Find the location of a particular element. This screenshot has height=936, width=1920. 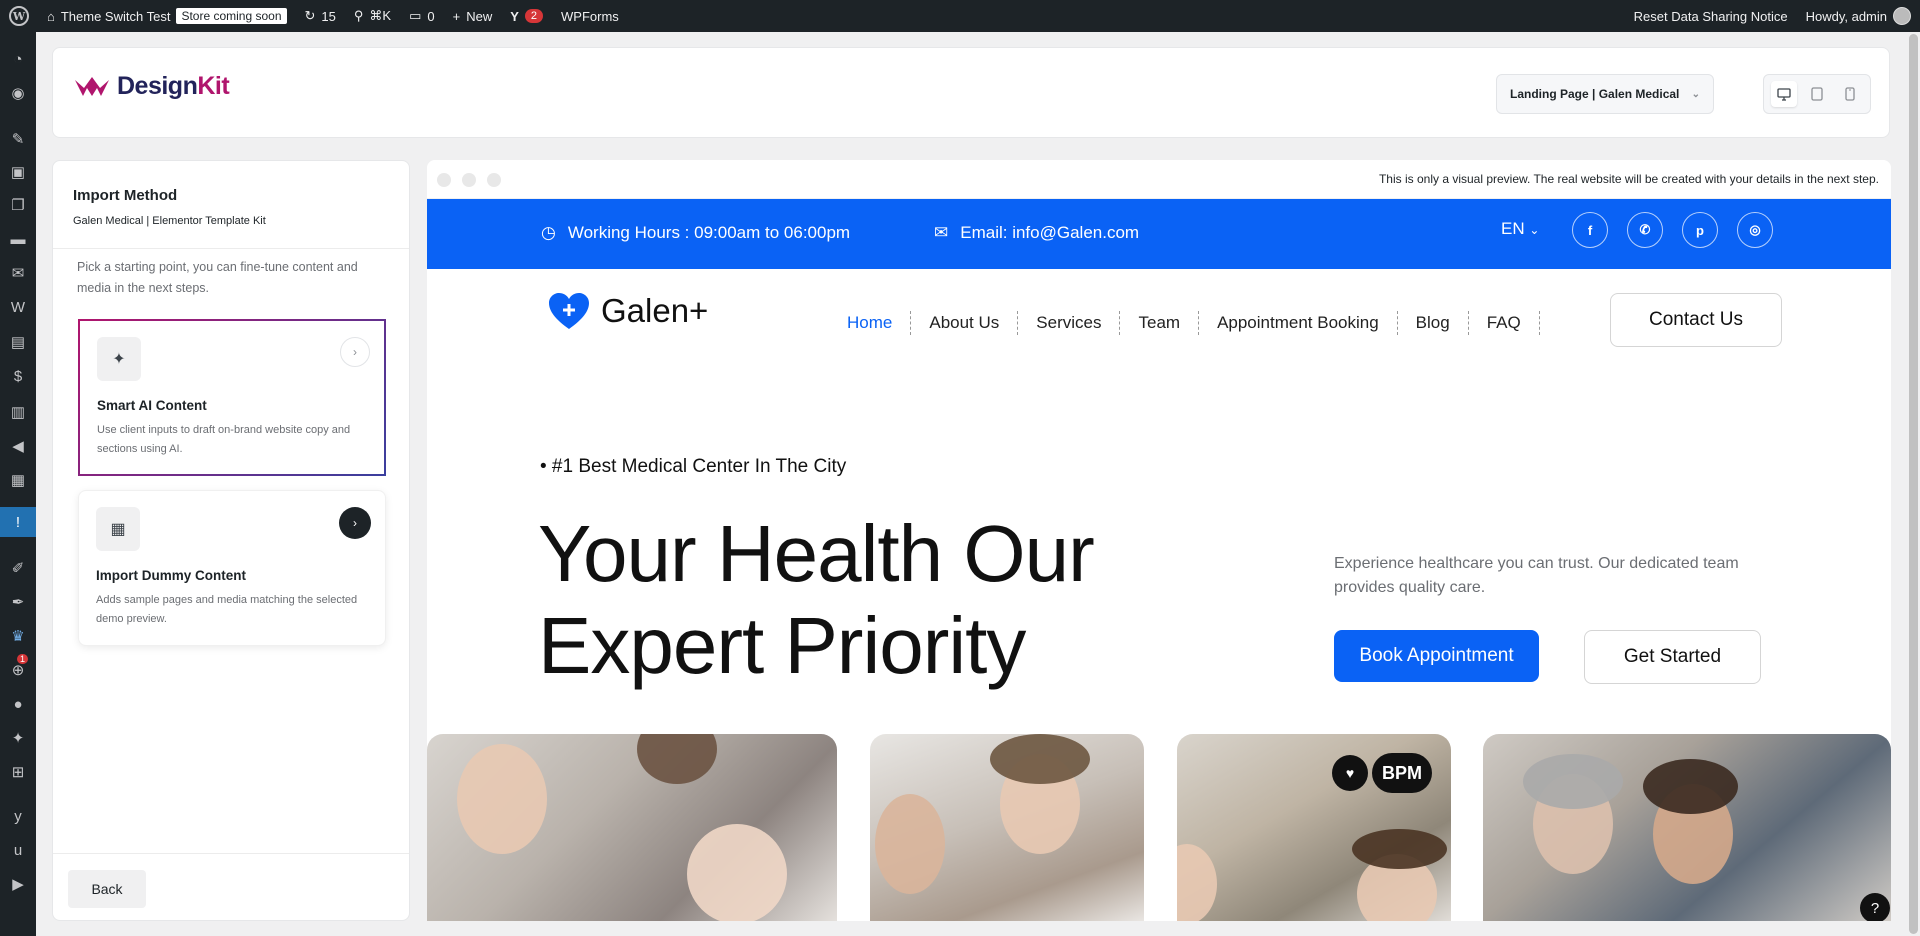

comments-item: ▭ 0 is located at coordinates (422, 16).